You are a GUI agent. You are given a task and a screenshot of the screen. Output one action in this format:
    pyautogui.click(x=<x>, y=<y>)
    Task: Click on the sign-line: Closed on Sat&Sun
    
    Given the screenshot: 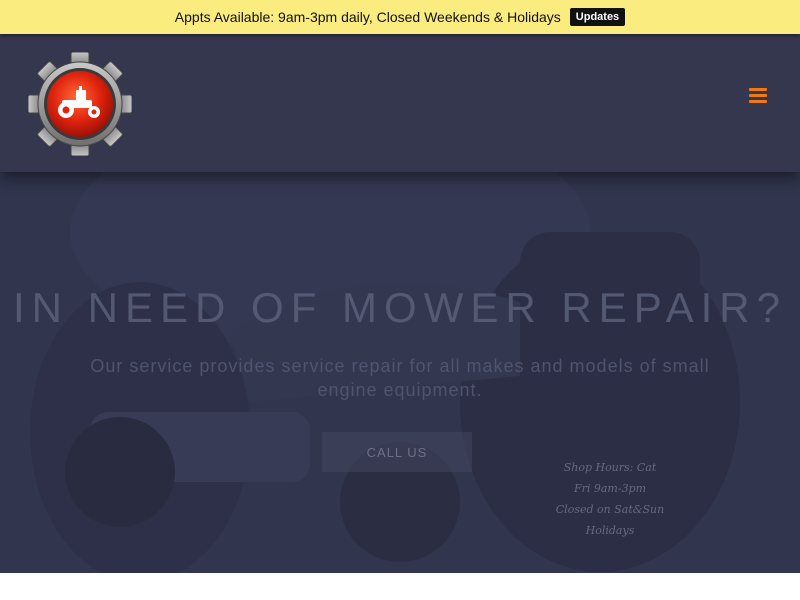 What is the action you would take?
    pyautogui.click(x=610, y=509)
    